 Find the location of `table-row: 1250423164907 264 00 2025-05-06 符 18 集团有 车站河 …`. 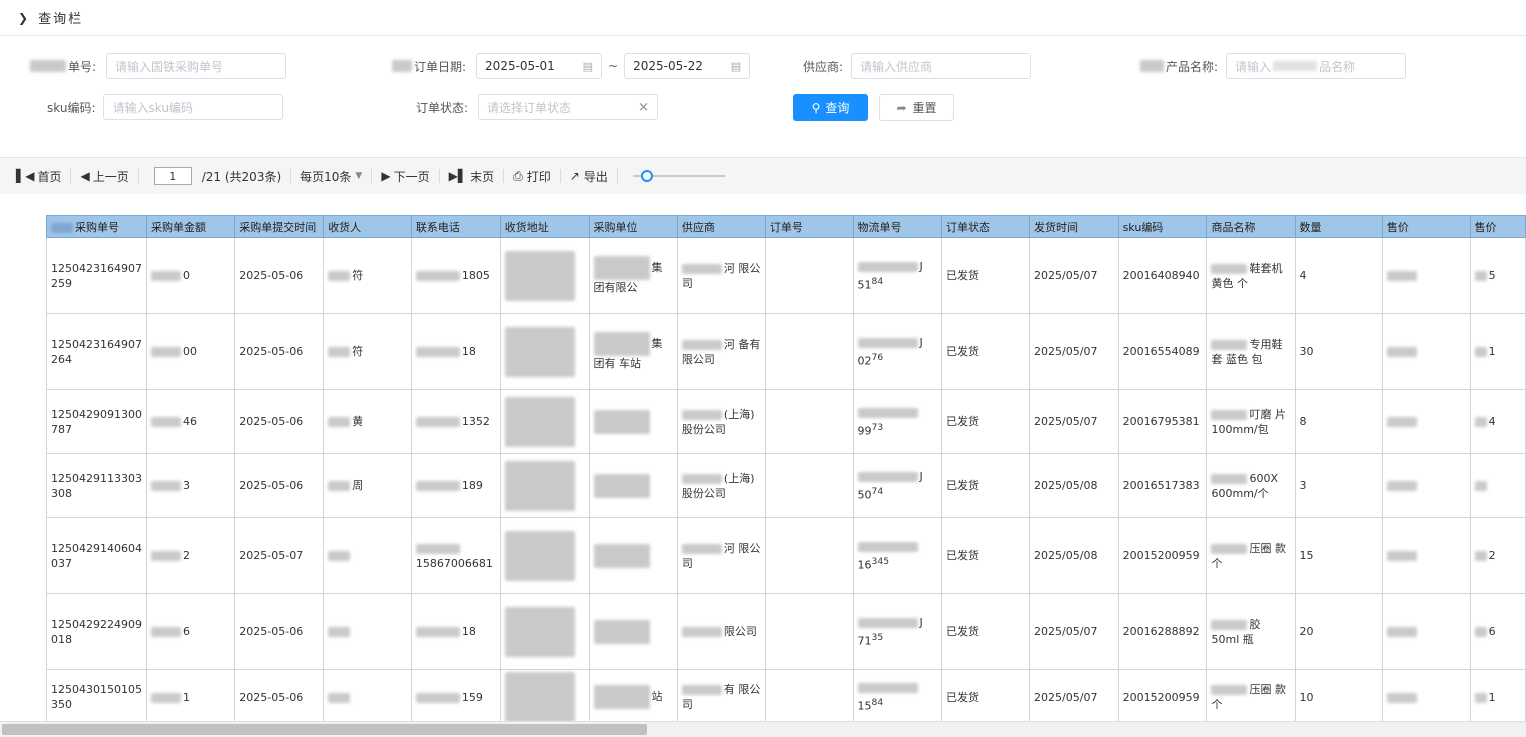

table-row: 1250423164907 264 00 2025-05-06 符 18 集团有 车站河 … is located at coordinates (786, 351).